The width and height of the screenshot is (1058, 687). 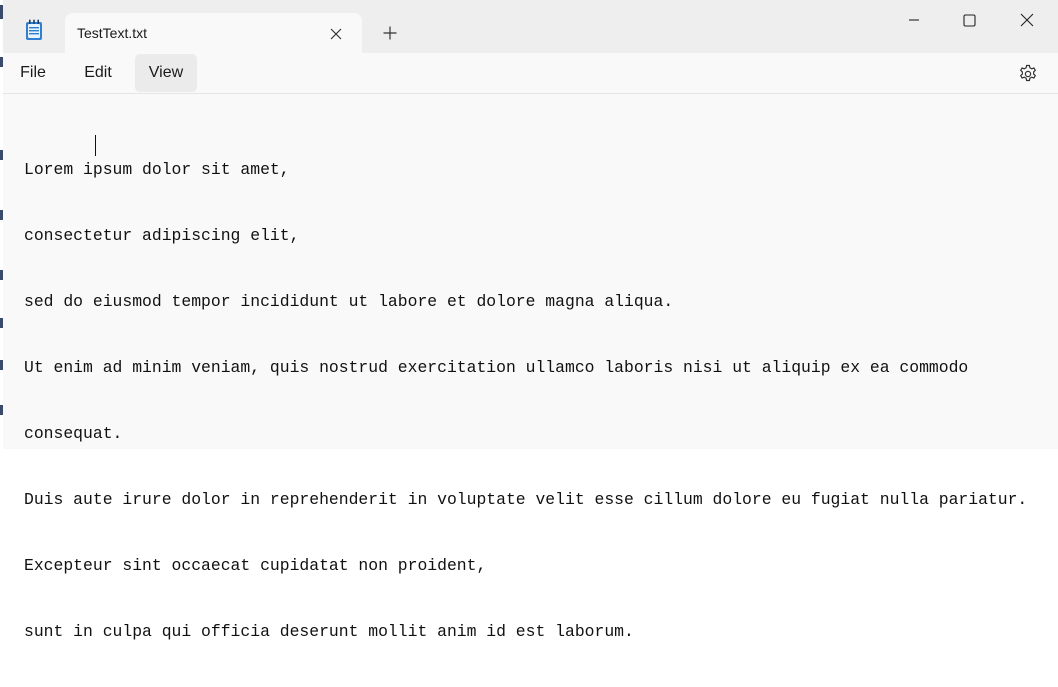 What do you see at coordinates (162, 235) in the screenshot?
I see `text-line: consectetur adipiscing elit,` at bounding box center [162, 235].